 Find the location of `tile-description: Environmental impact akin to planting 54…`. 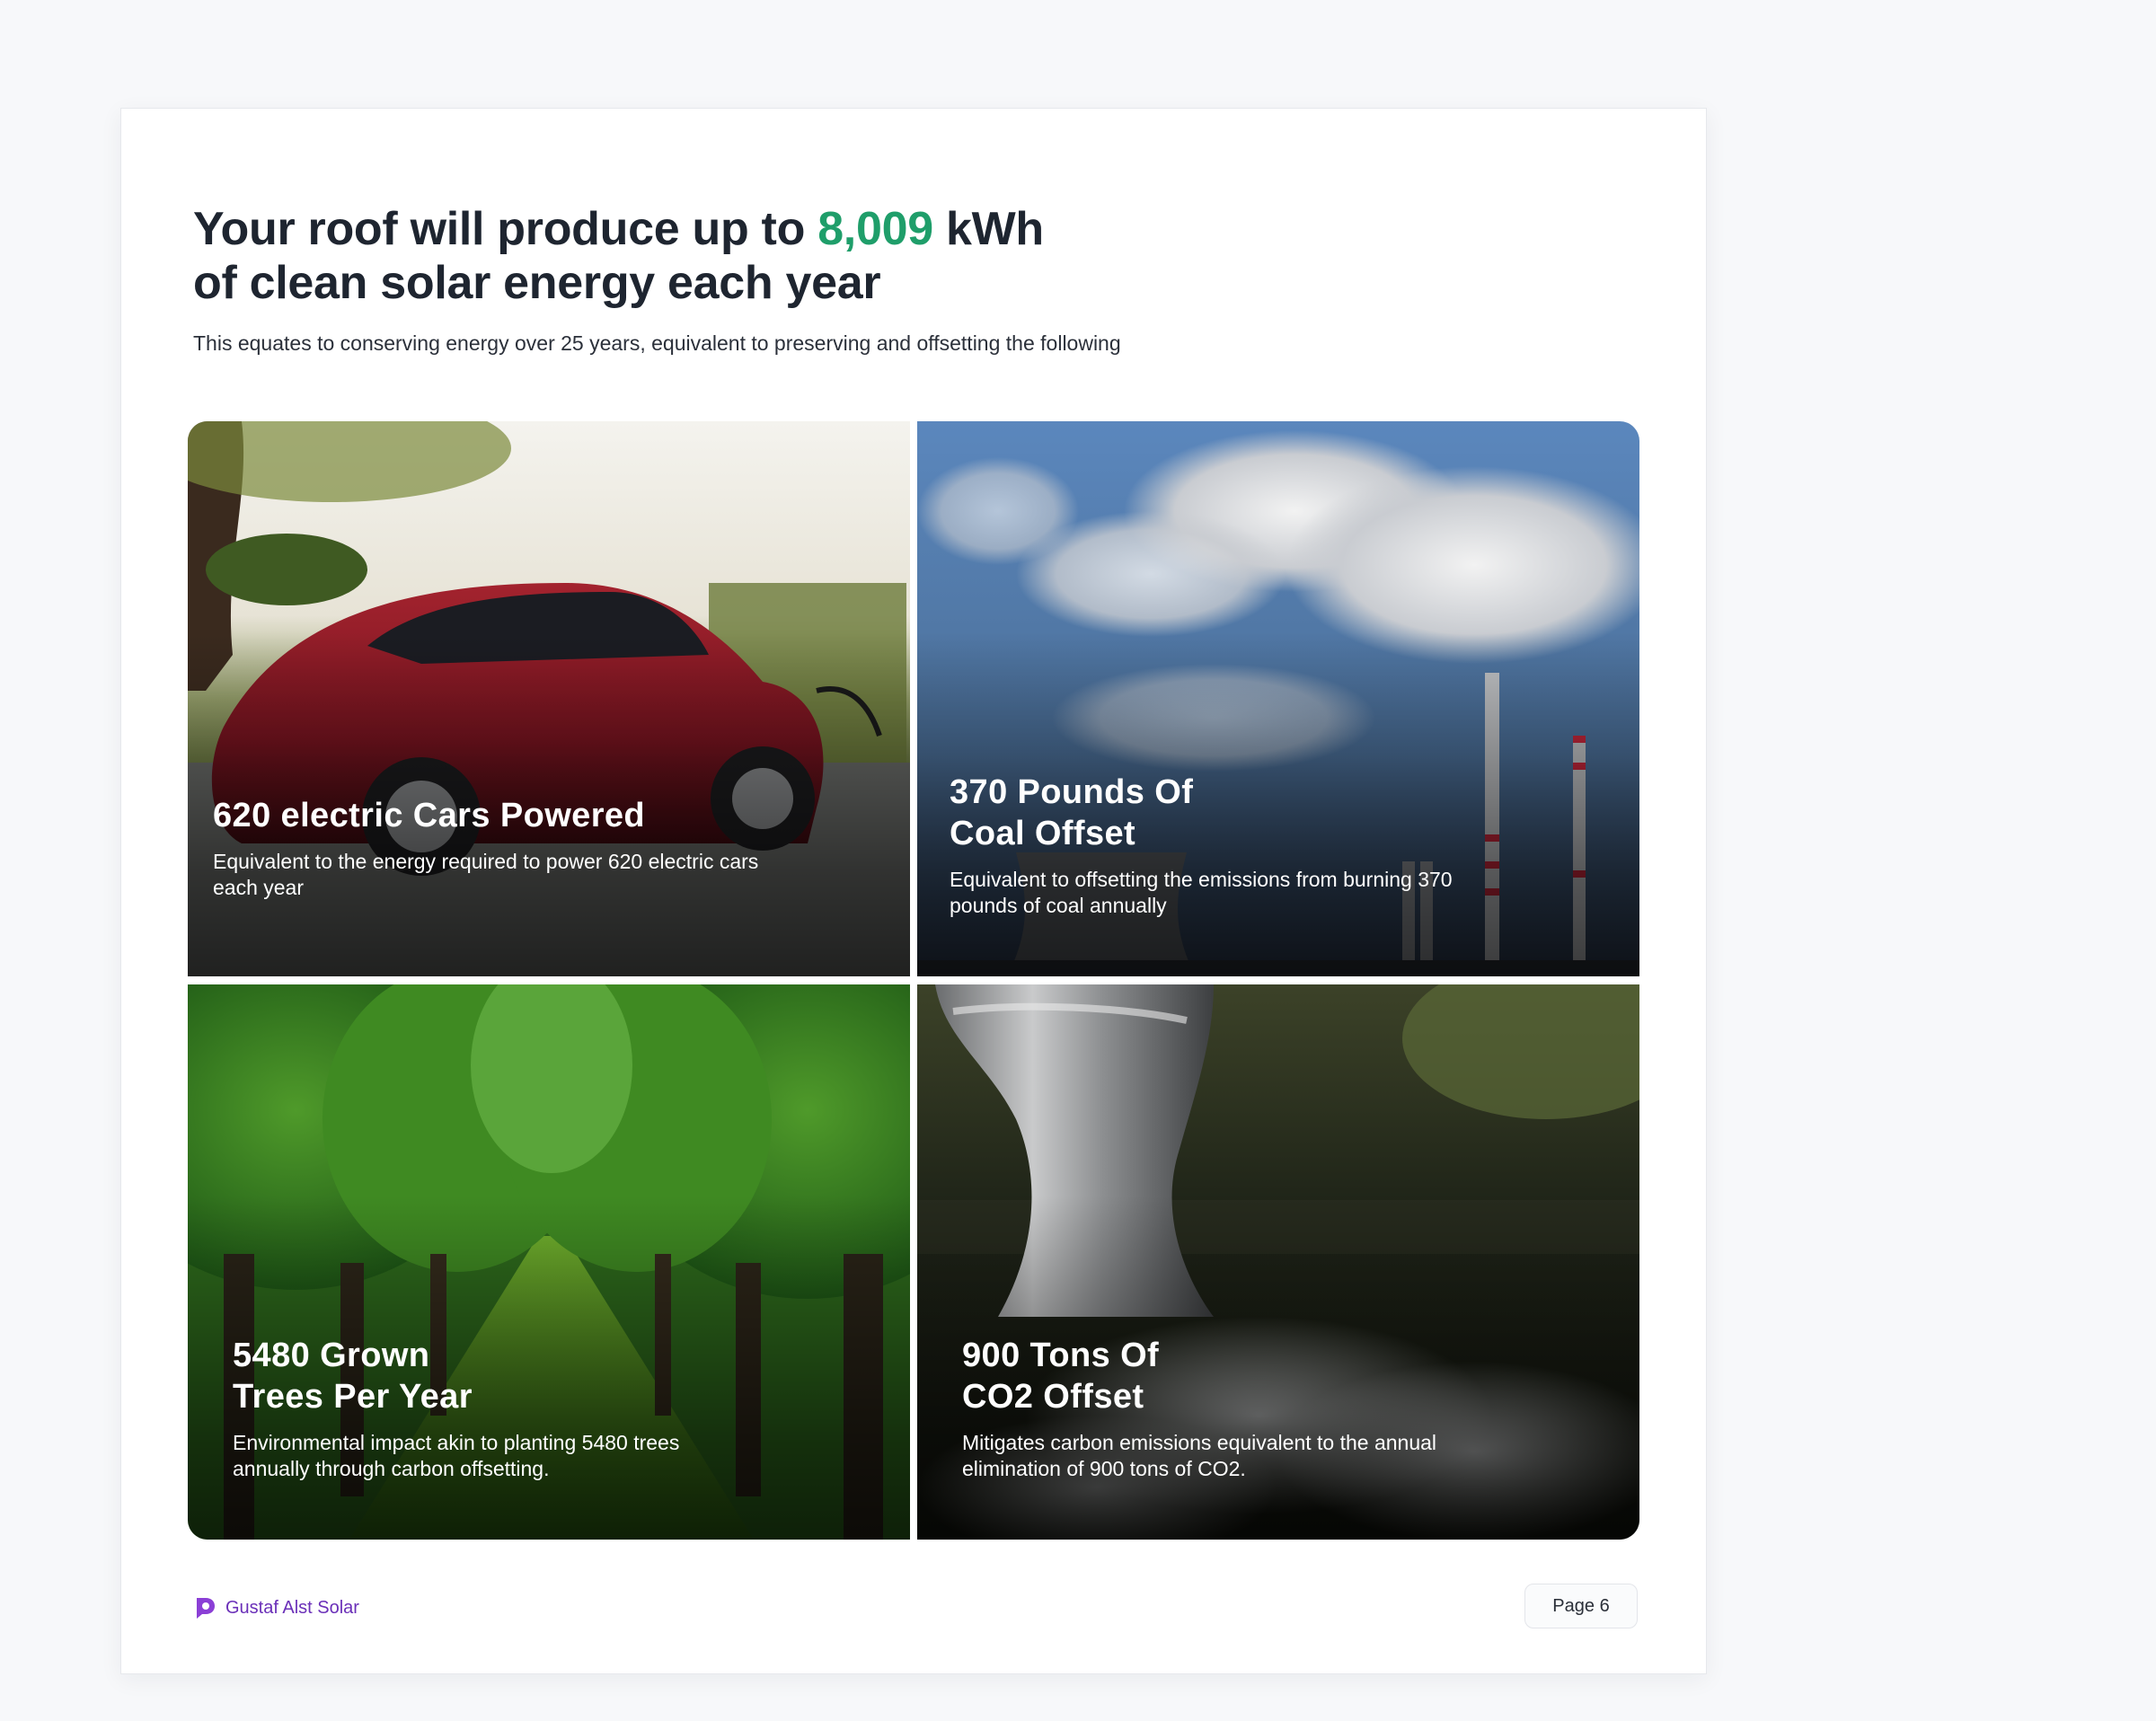

tile-description: Environmental impact akin to planting 54… is located at coordinates (456, 1455).